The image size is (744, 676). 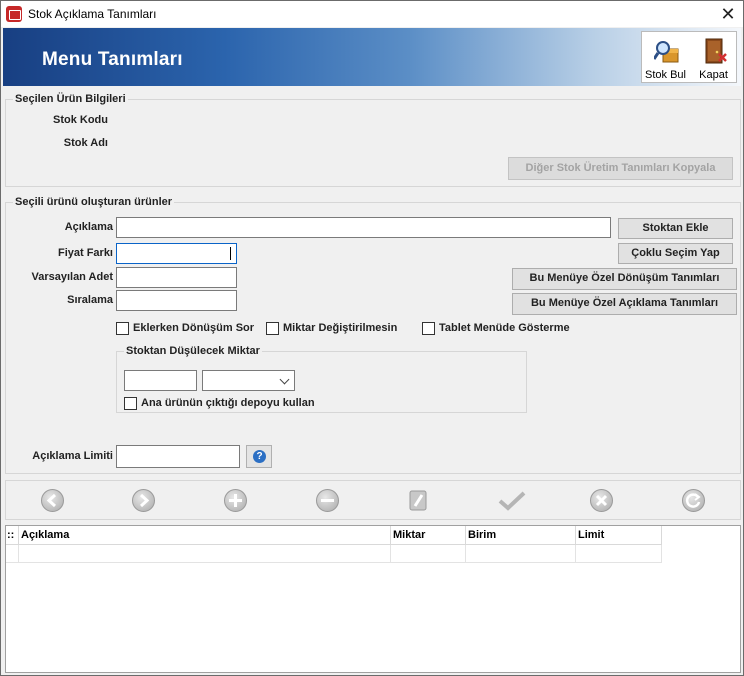 I want to click on secilen-urun-title: Seçilen Ürün Bilgileri, so click(x=70, y=99).